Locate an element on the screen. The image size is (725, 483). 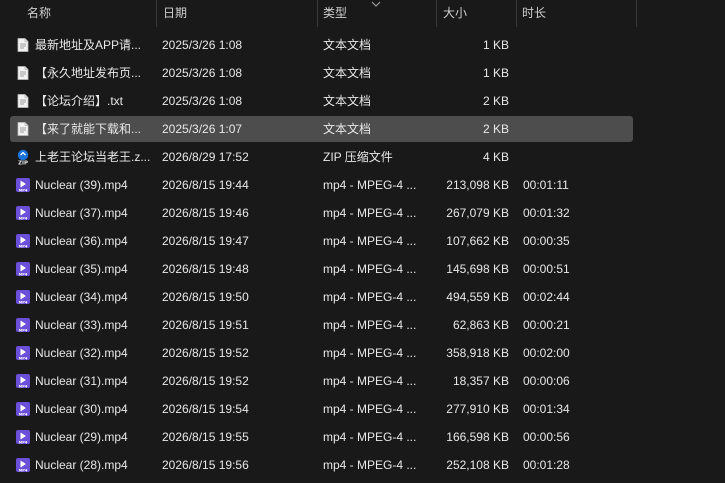
file-type: ZIP 压缩文件 is located at coordinates (358, 157).